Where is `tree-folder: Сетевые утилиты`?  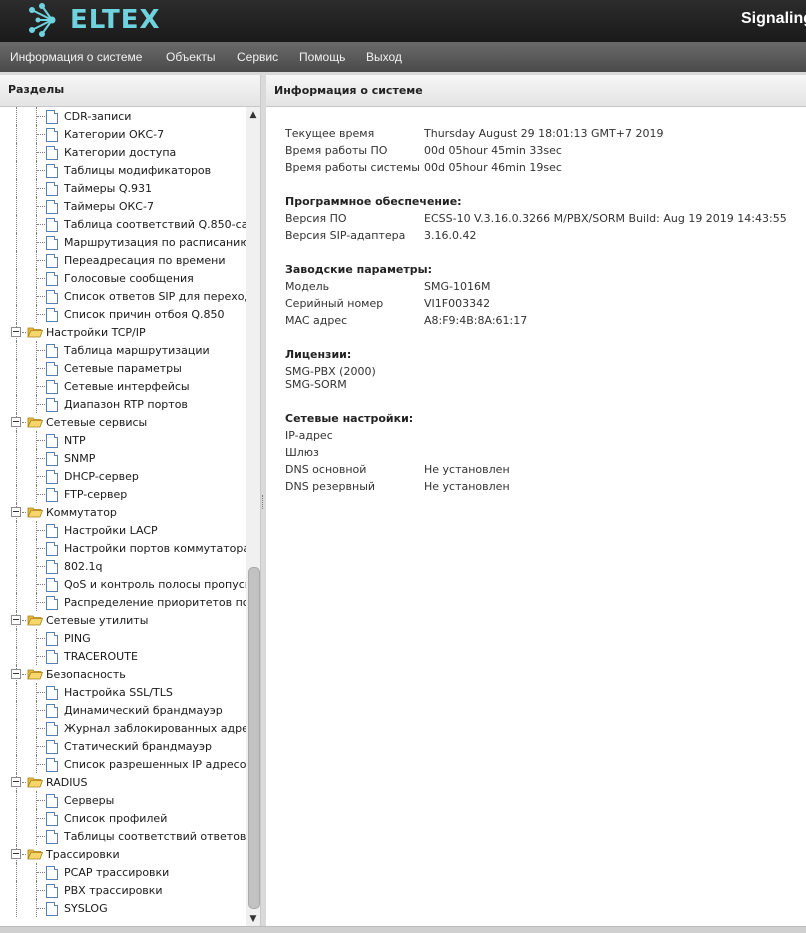
tree-folder: Сетевые утилиты is located at coordinates (123, 620).